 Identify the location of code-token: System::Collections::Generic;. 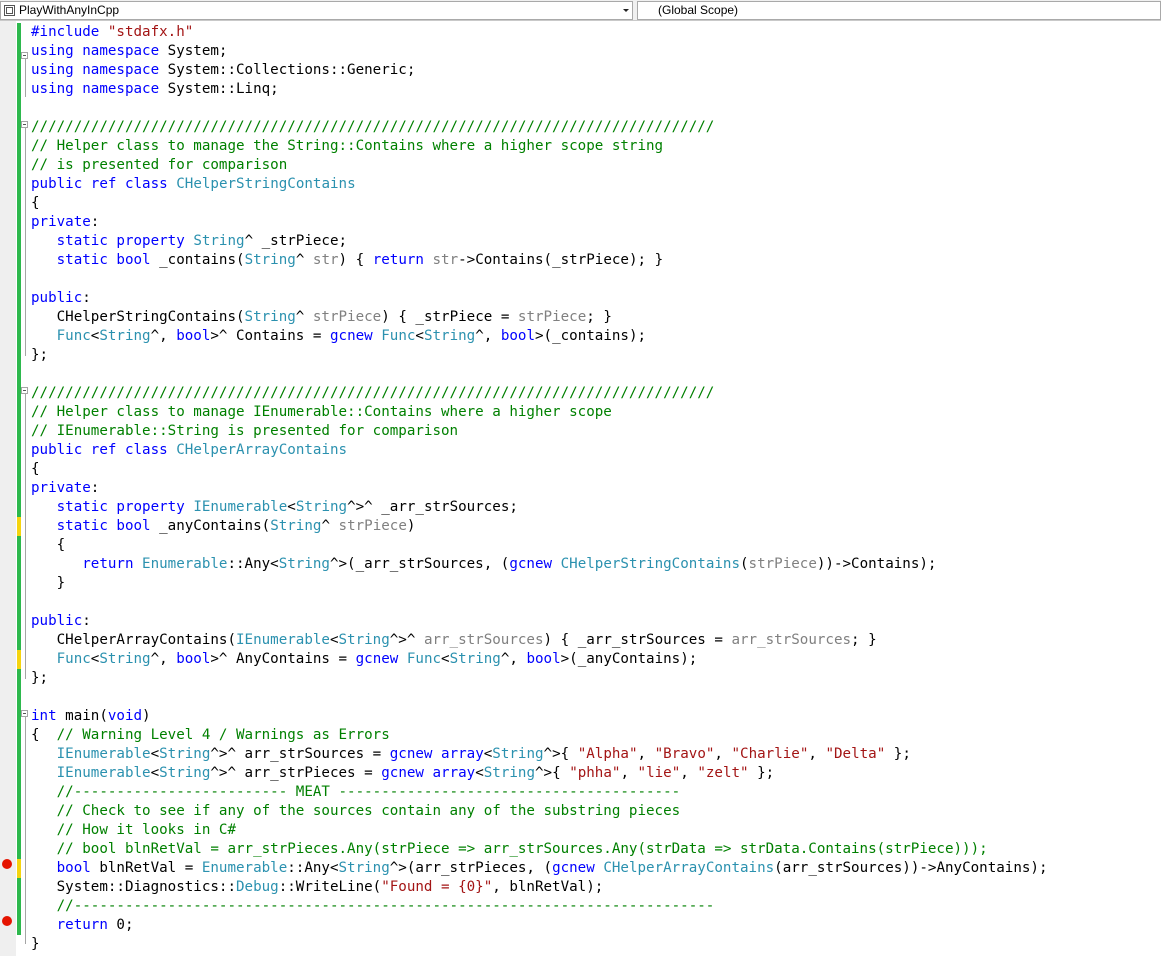
(287, 70).